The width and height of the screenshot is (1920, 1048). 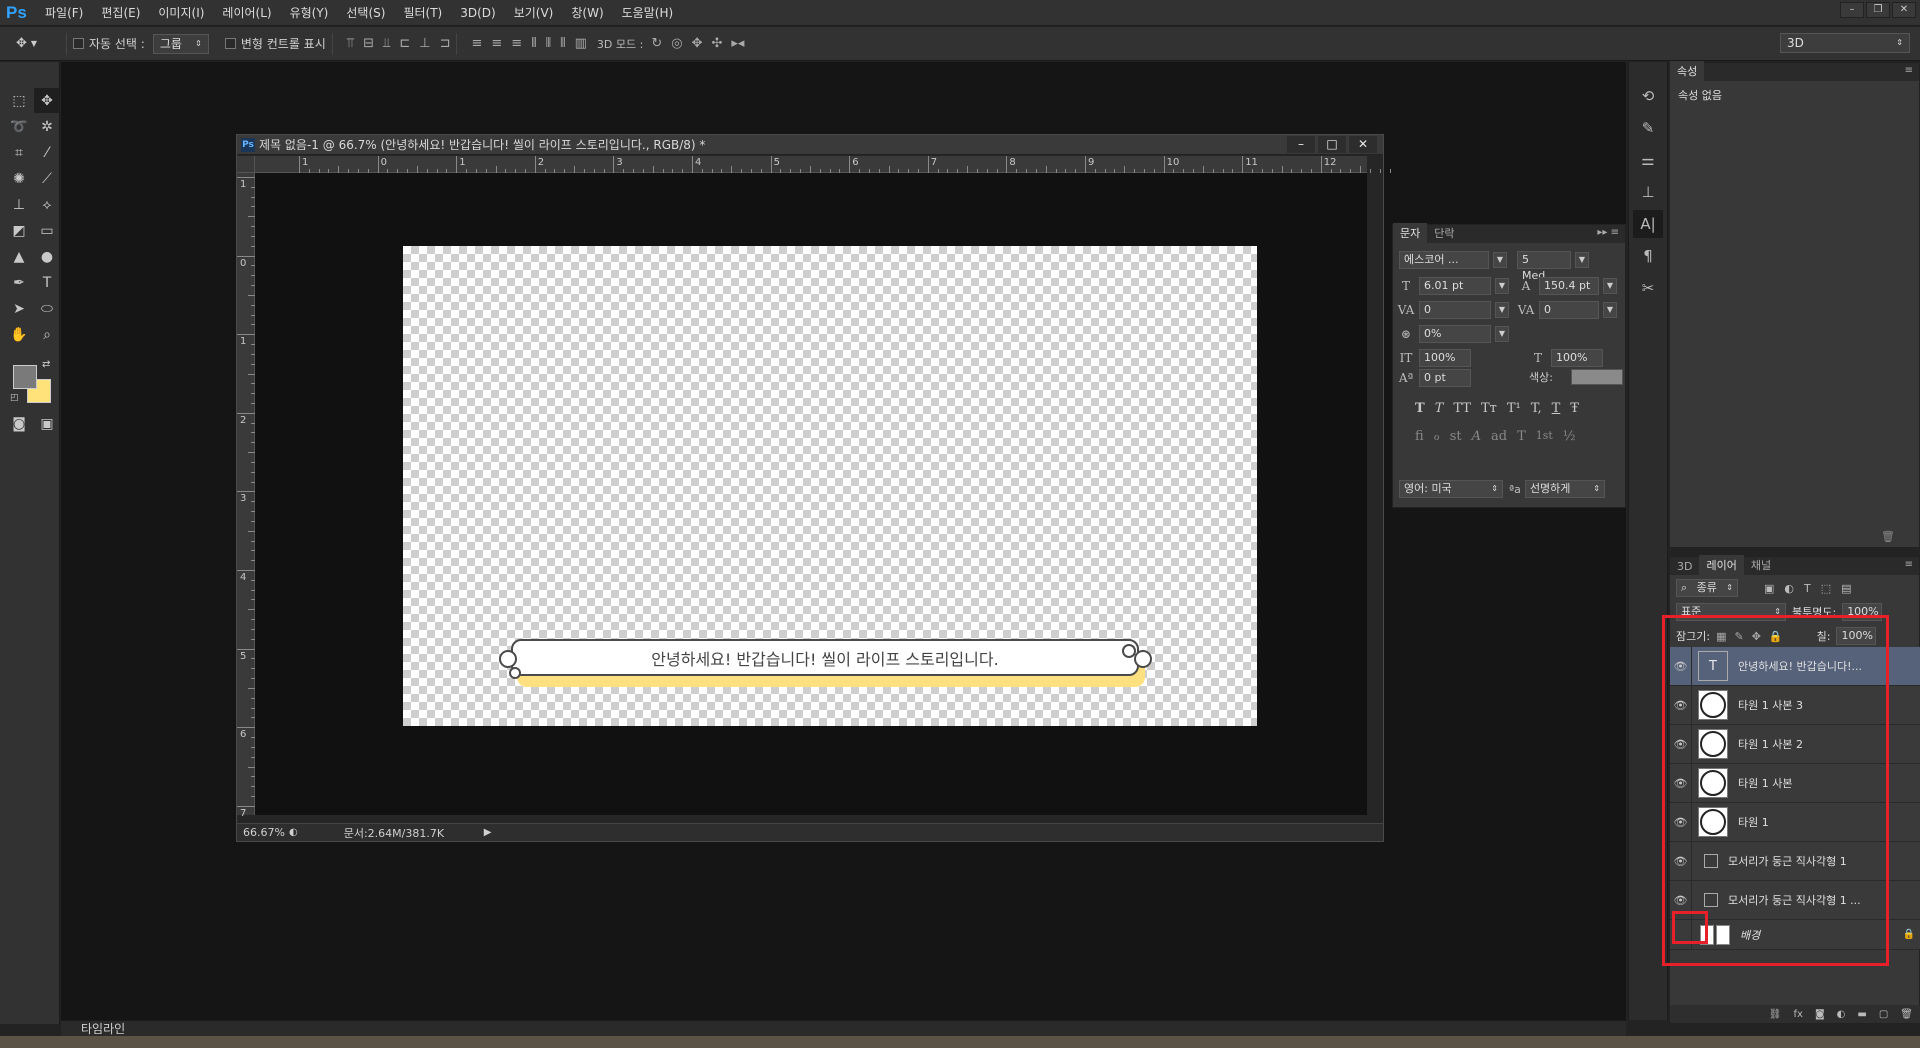 I want to click on 3d-drag-icon: ✥, so click(x=697, y=43).